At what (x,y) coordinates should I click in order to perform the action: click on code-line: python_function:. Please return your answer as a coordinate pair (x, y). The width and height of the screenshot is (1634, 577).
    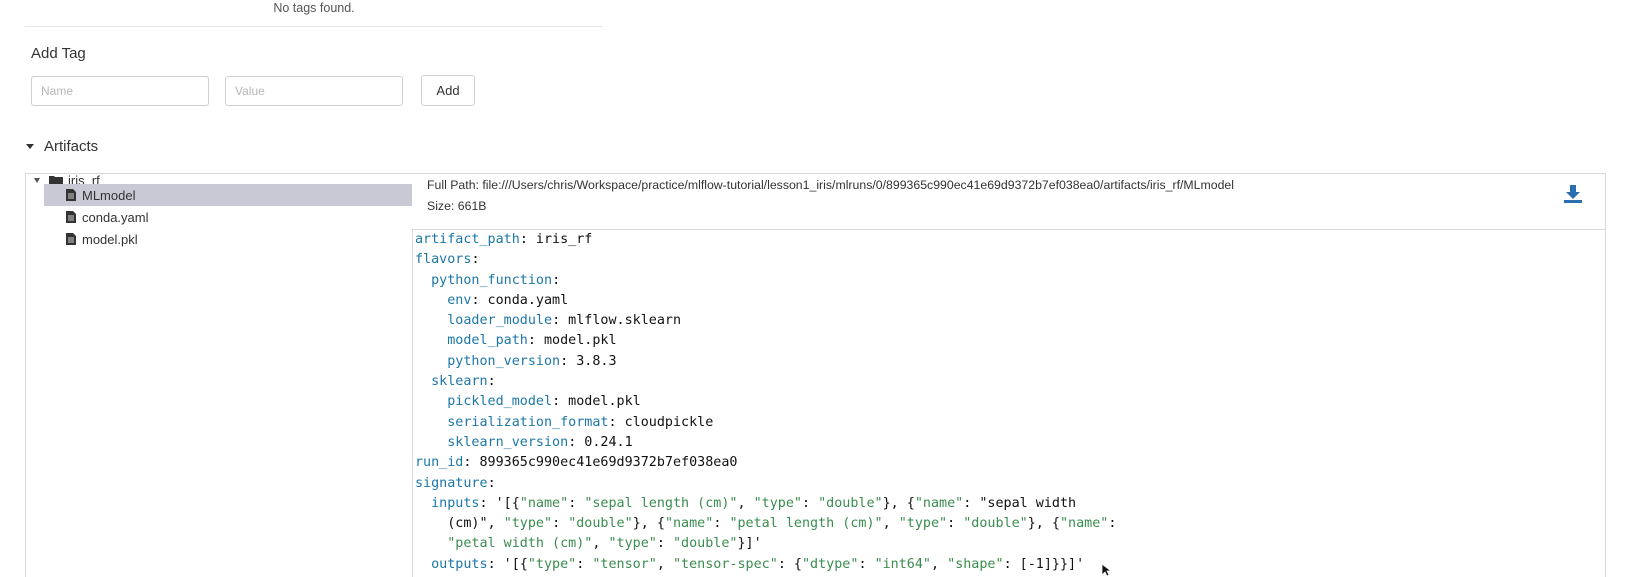
    Looking at the image, I should click on (765, 281).